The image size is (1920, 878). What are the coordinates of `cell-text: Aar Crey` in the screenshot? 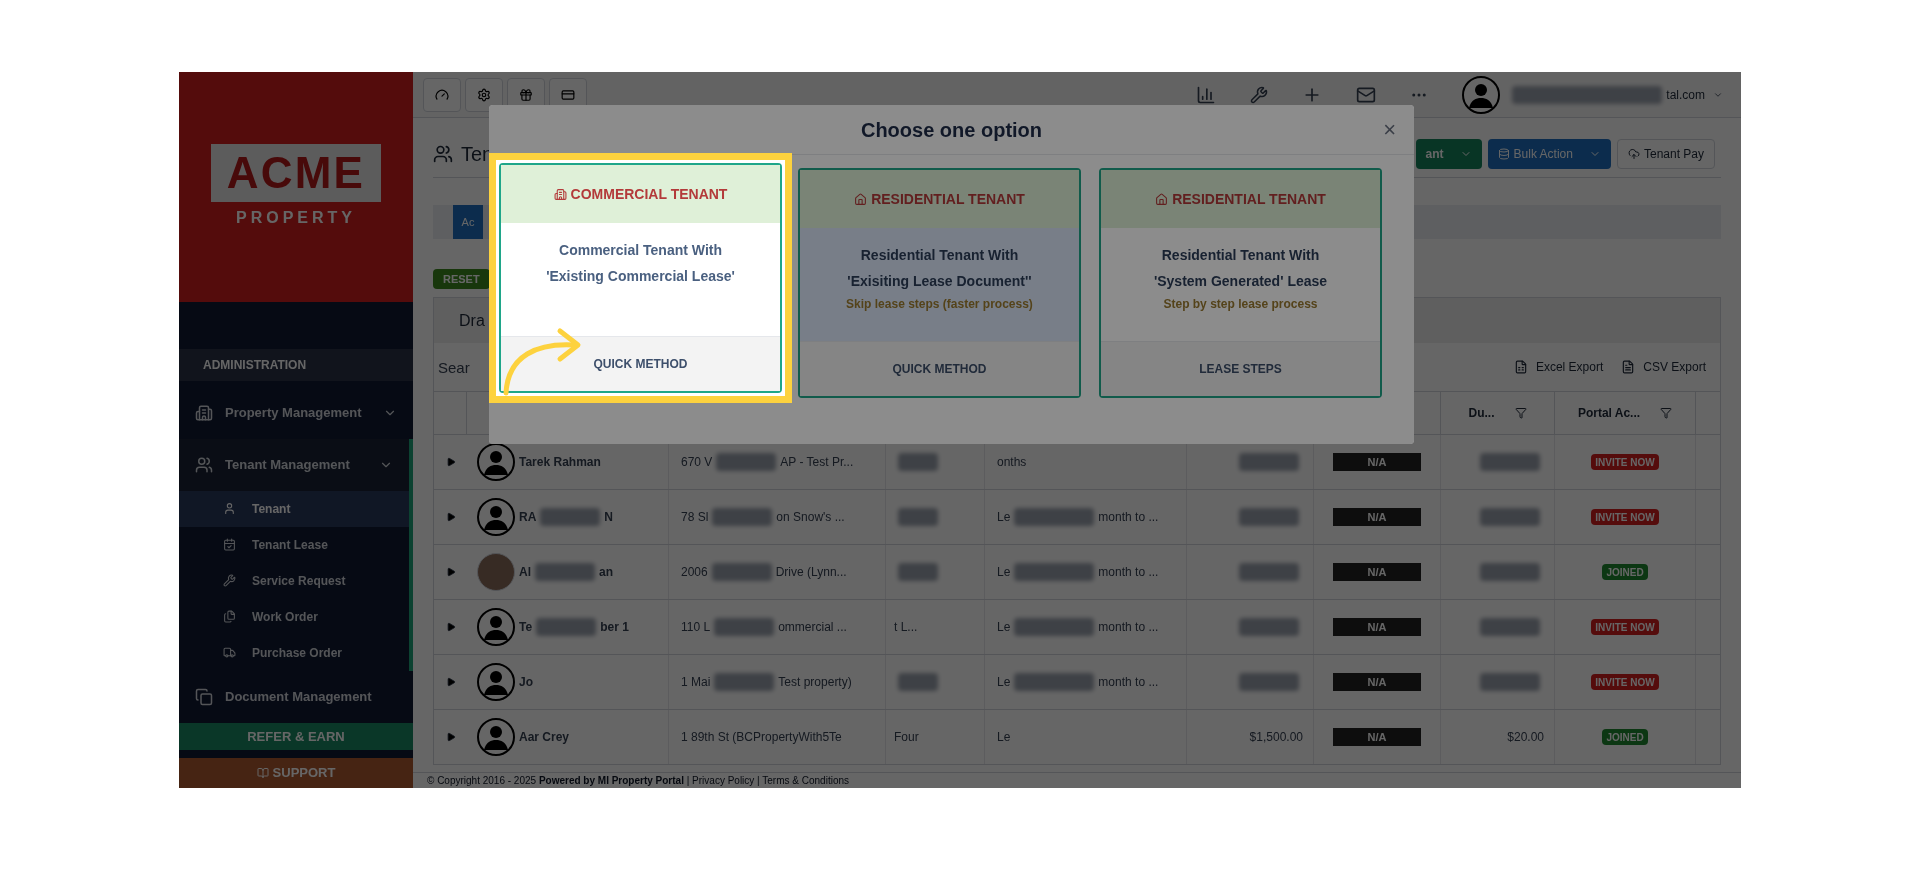 It's located at (544, 737).